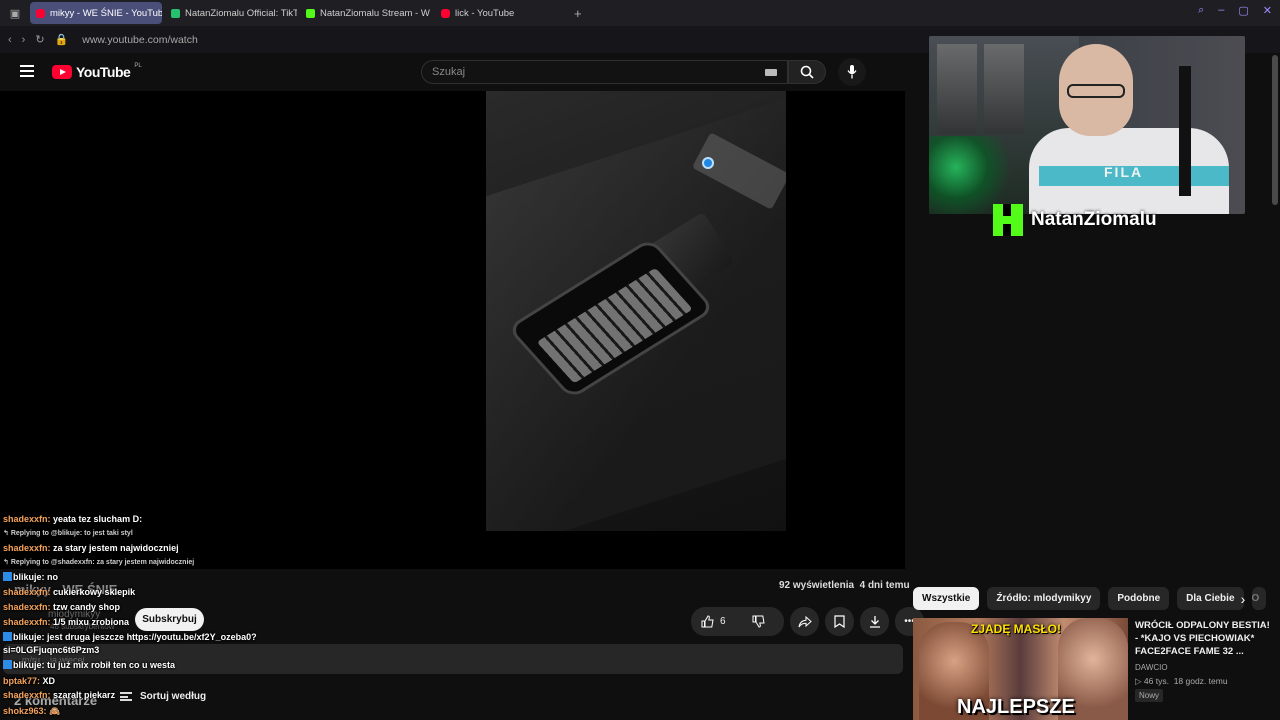 This screenshot has height=720, width=1280. What do you see at coordinates (1044, 598) in the screenshot?
I see `chip-source: Źródło: mlodymikyy` at bounding box center [1044, 598].